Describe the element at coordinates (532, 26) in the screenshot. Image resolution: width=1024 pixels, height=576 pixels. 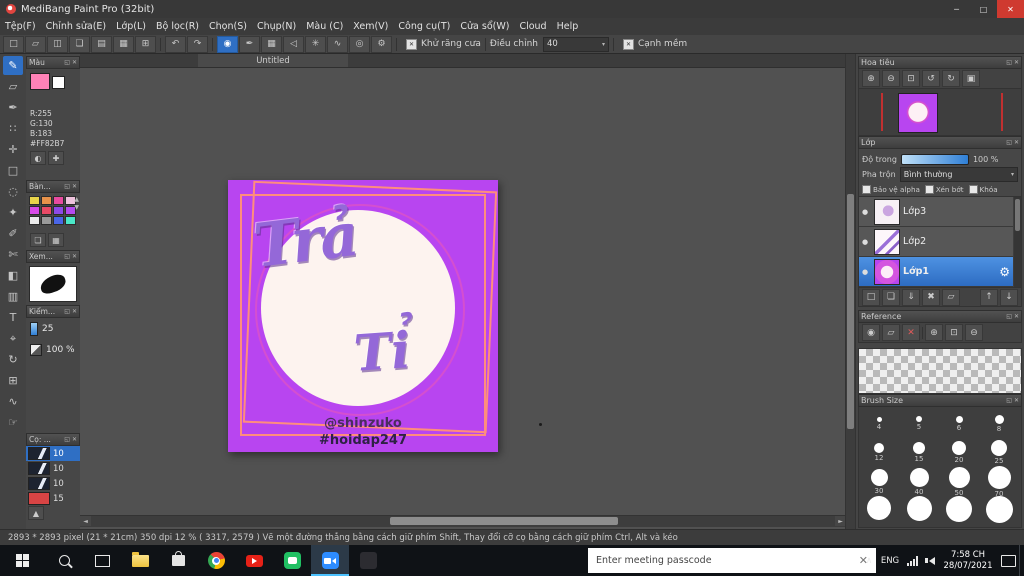
I see `menu-cloud: Cloud` at that location.